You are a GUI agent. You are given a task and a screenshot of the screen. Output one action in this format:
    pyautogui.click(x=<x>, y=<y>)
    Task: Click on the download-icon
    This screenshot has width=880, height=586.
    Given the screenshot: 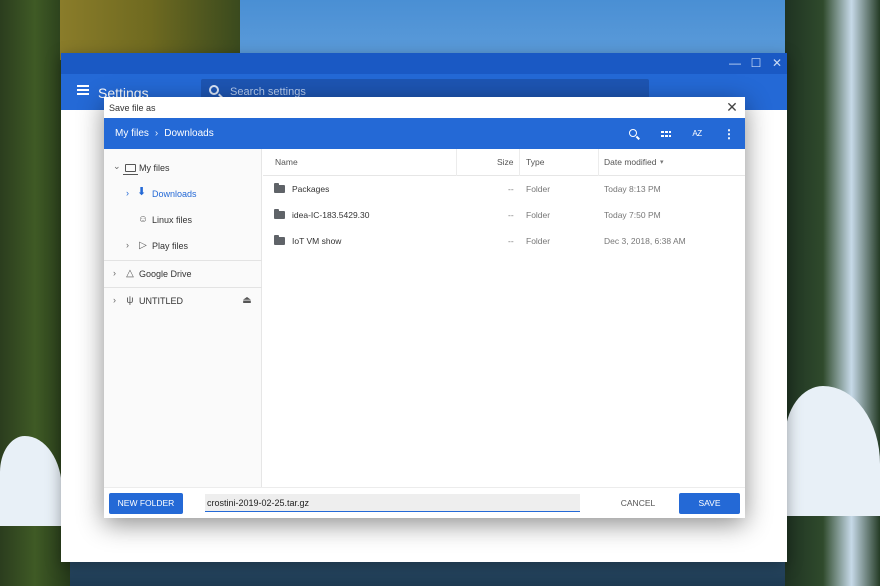 What is the action you would take?
    pyautogui.click(x=143, y=193)
    